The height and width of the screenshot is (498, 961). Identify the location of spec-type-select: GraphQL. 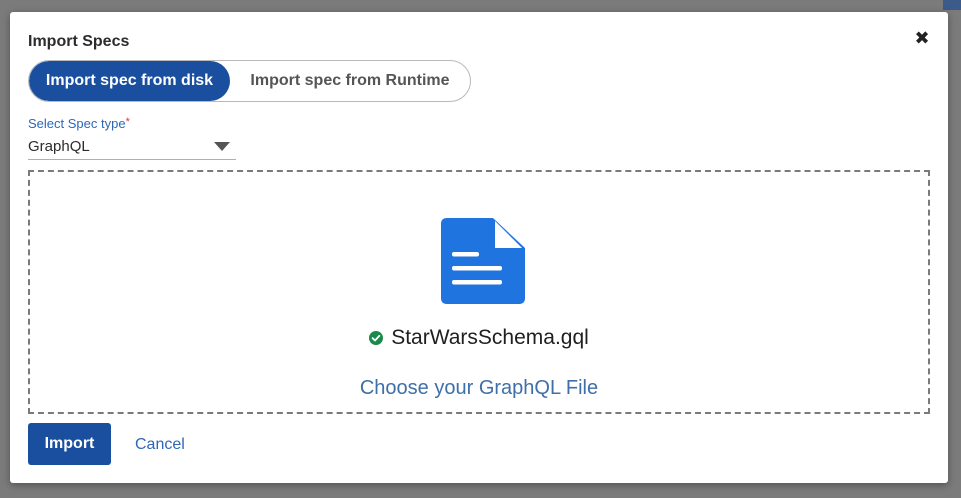
(132, 148).